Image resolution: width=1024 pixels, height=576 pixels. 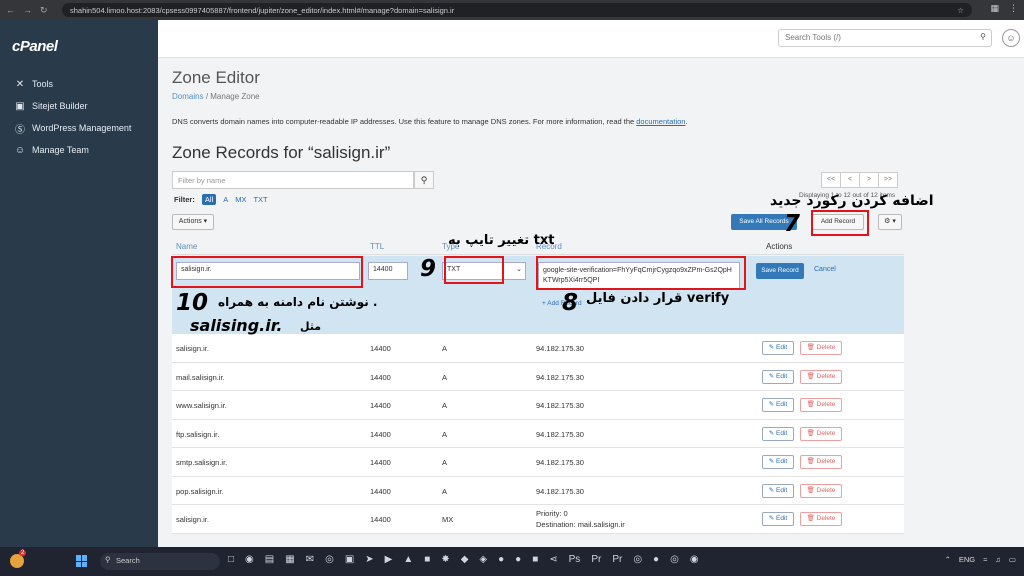 I want to click on filter-search-button: ⚲, so click(x=424, y=180).